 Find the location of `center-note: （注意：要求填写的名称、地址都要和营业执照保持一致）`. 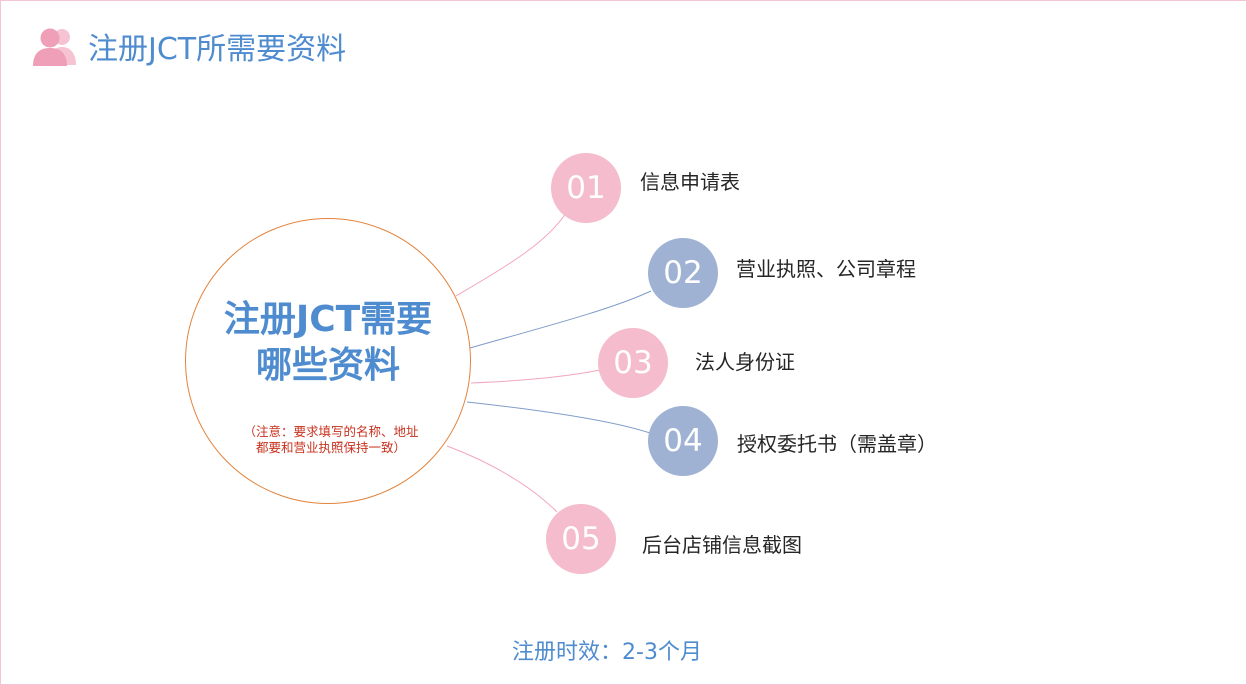

center-note: （注意：要求填写的名称、地址都要和营业执照保持一致） is located at coordinates (331, 439).